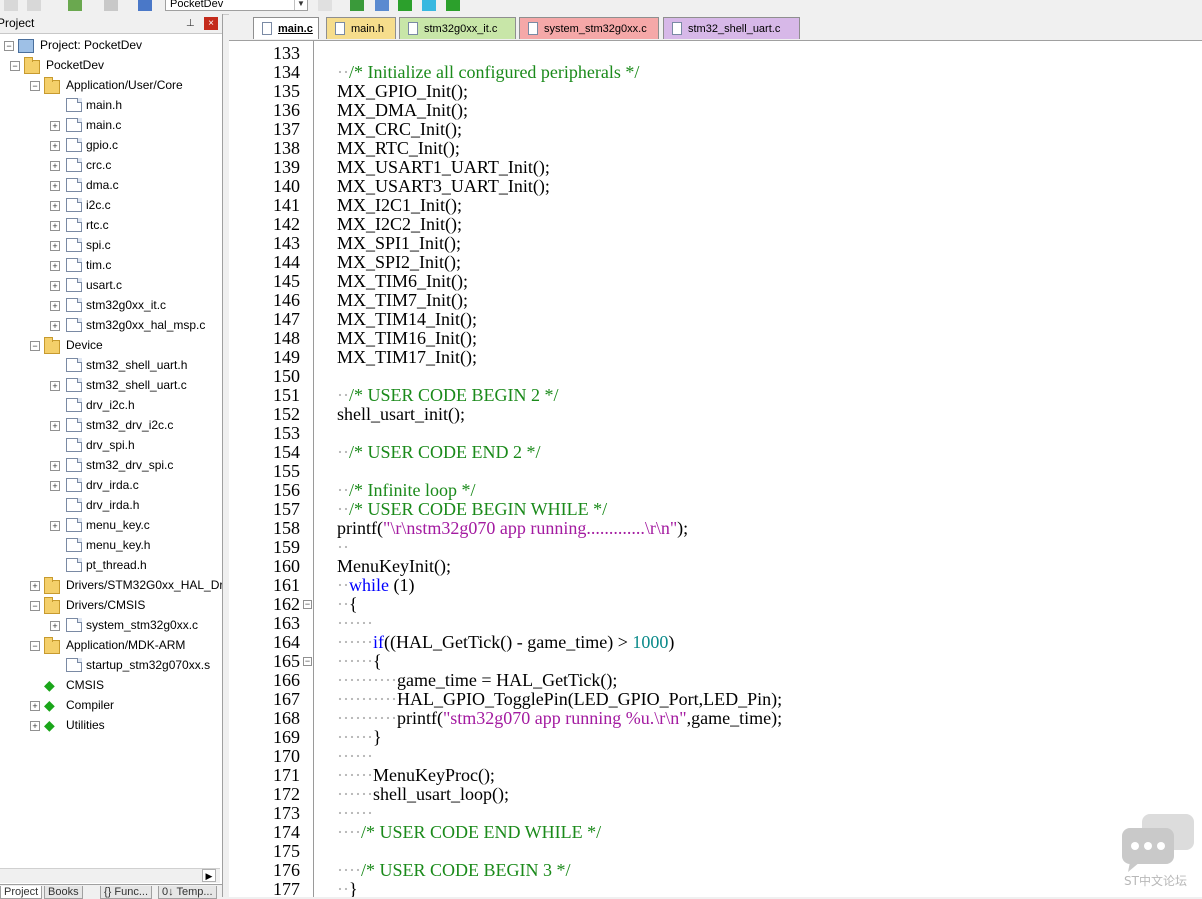 The width and height of the screenshot is (1202, 899). Describe the element at coordinates (429, 5) in the screenshot. I see `runtime-env-icon` at that location.